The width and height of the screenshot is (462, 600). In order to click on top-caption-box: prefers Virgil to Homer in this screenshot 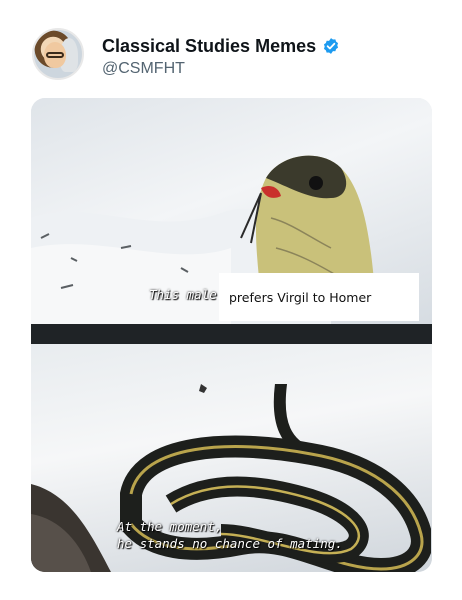, I will do `click(319, 297)`.